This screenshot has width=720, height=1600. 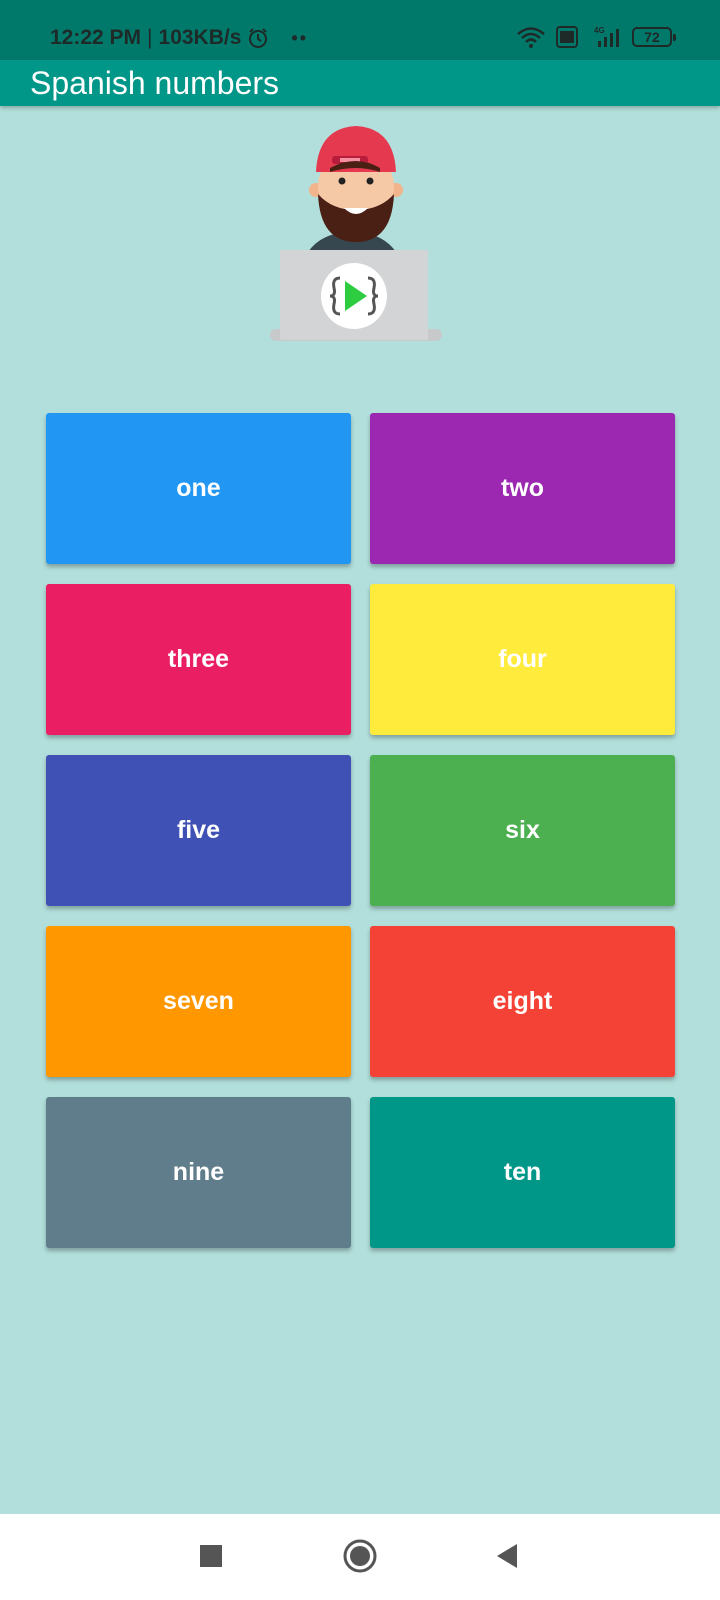 What do you see at coordinates (605, 37) in the screenshot?
I see `signal-icon: 4G` at bounding box center [605, 37].